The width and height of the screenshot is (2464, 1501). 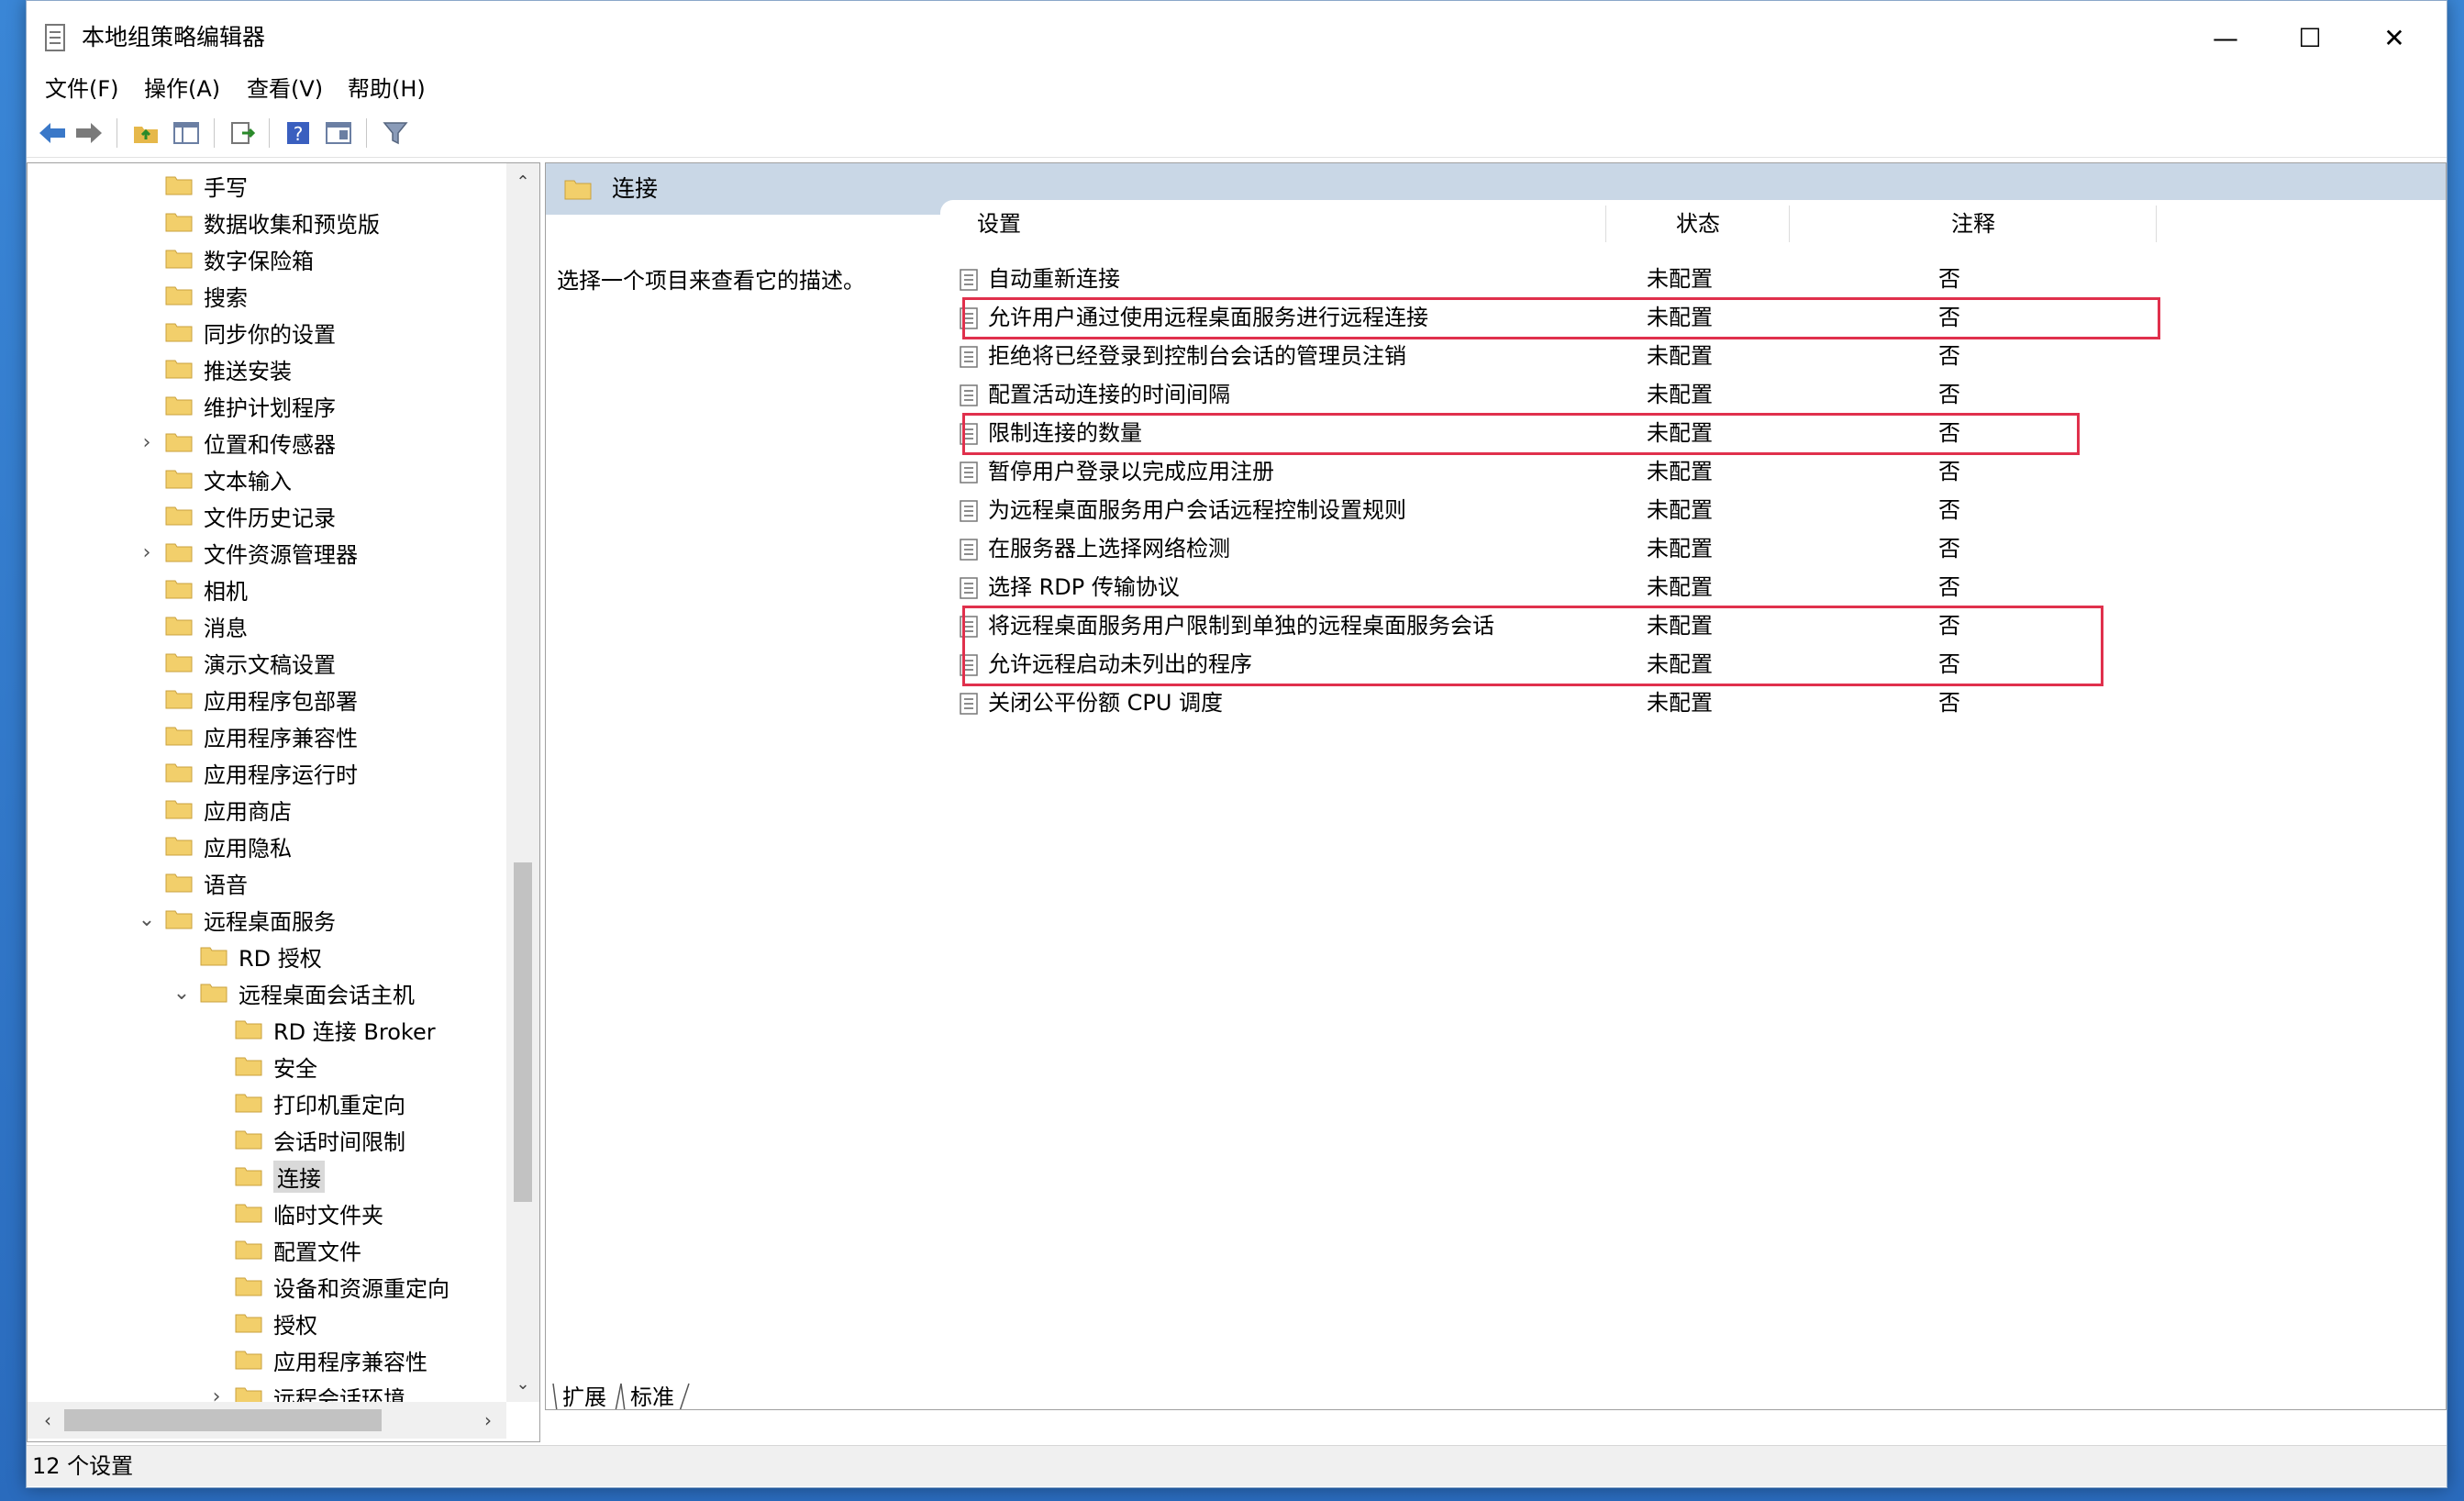 What do you see at coordinates (584, 1396) in the screenshot?
I see `tab-extended: 扩展` at bounding box center [584, 1396].